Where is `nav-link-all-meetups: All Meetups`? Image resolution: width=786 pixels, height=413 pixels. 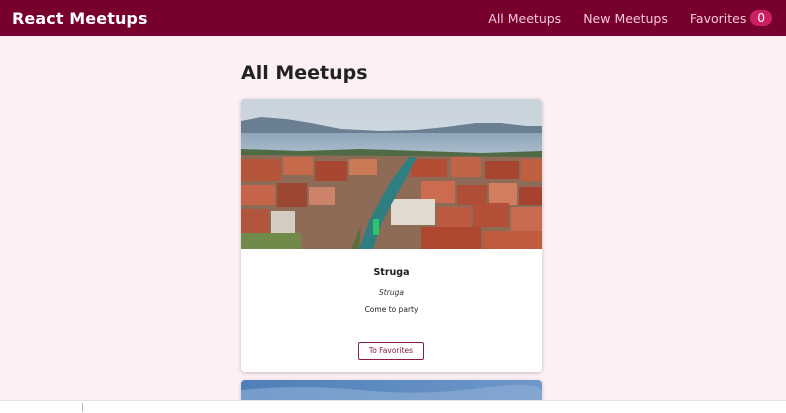
nav-link-all-meetups: All Meetups is located at coordinates (524, 18).